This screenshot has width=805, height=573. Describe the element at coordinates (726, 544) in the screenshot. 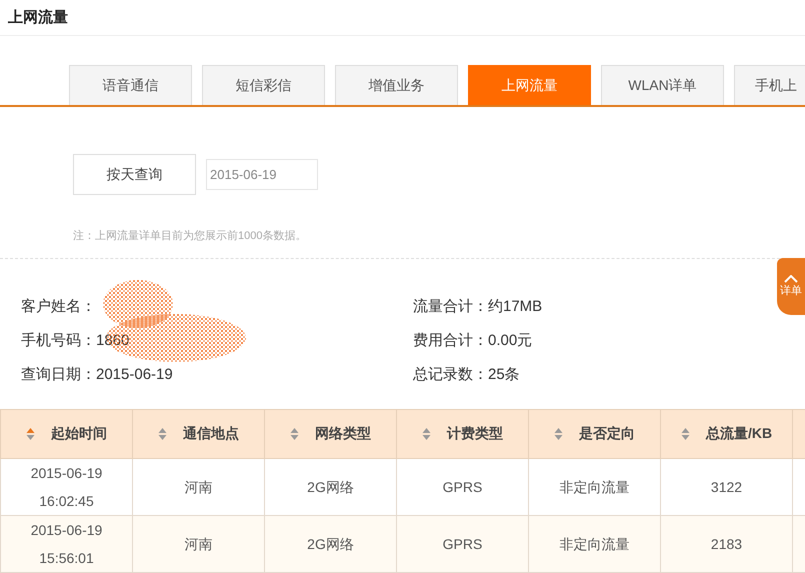

I see `table-cell: 2183` at that location.